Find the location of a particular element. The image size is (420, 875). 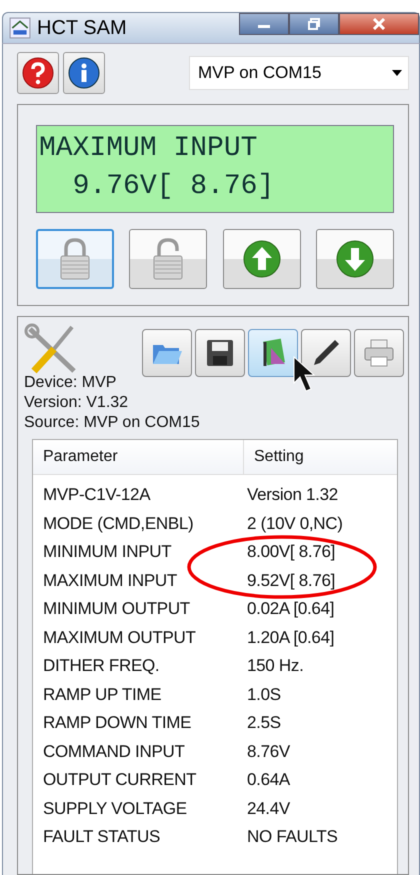

table-cell-text: COMMAND INPUT is located at coordinates (114, 752).